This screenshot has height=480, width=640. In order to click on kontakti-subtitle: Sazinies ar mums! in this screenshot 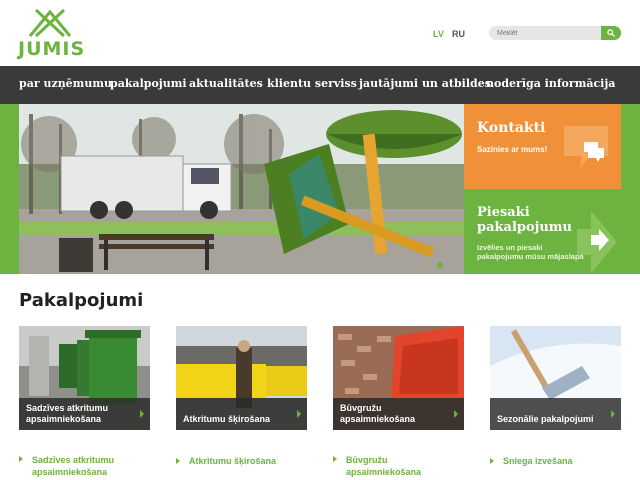, I will do `click(512, 149)`.